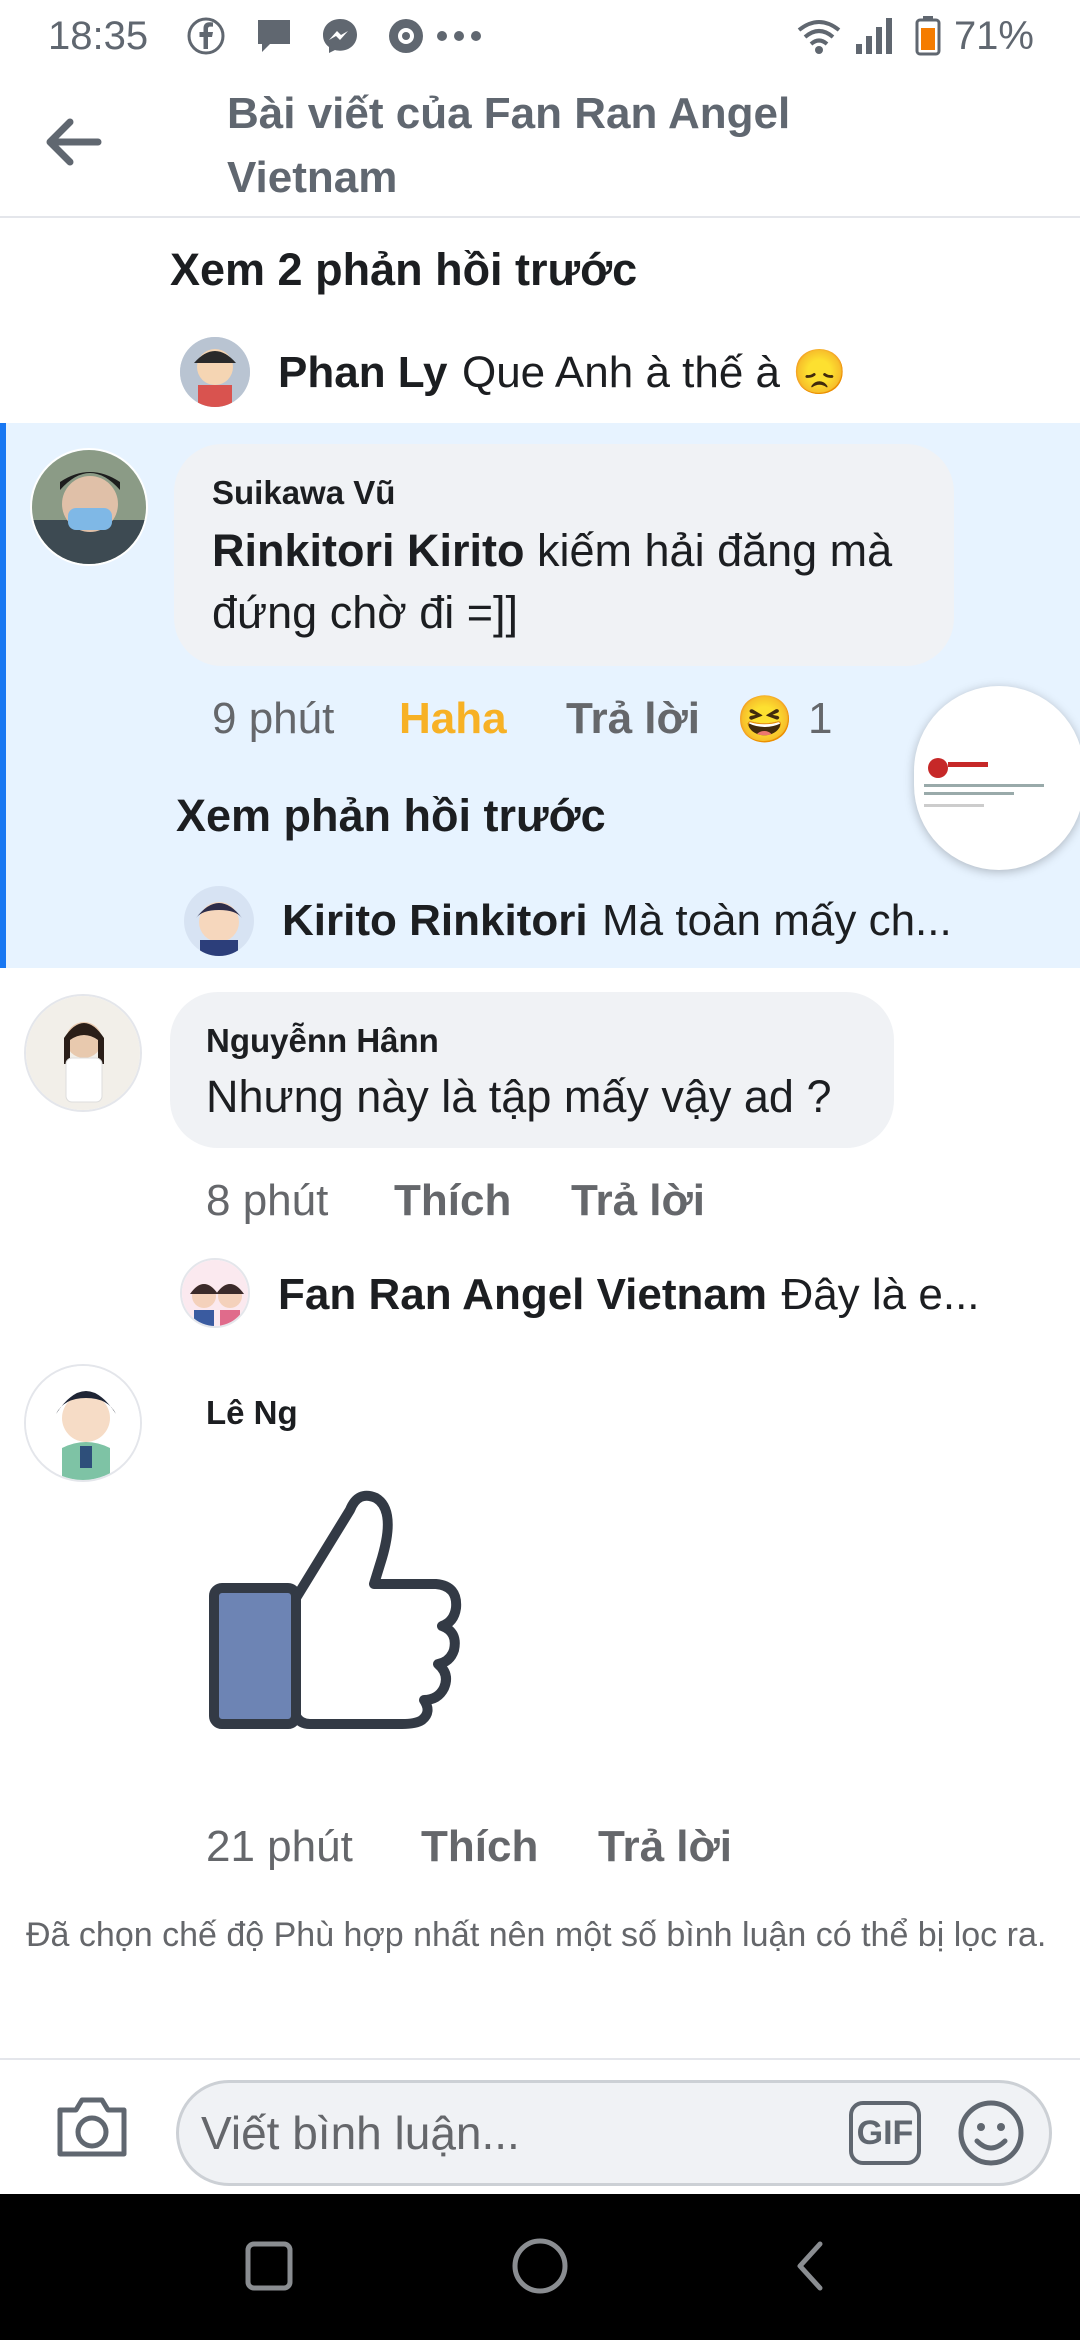 The width and height of the screenshot is (1080, 2340). Describe the element at coordinates (322, 1041) in the screenshot. I see `comment-author: Nguyễnn Hânn` at that location.